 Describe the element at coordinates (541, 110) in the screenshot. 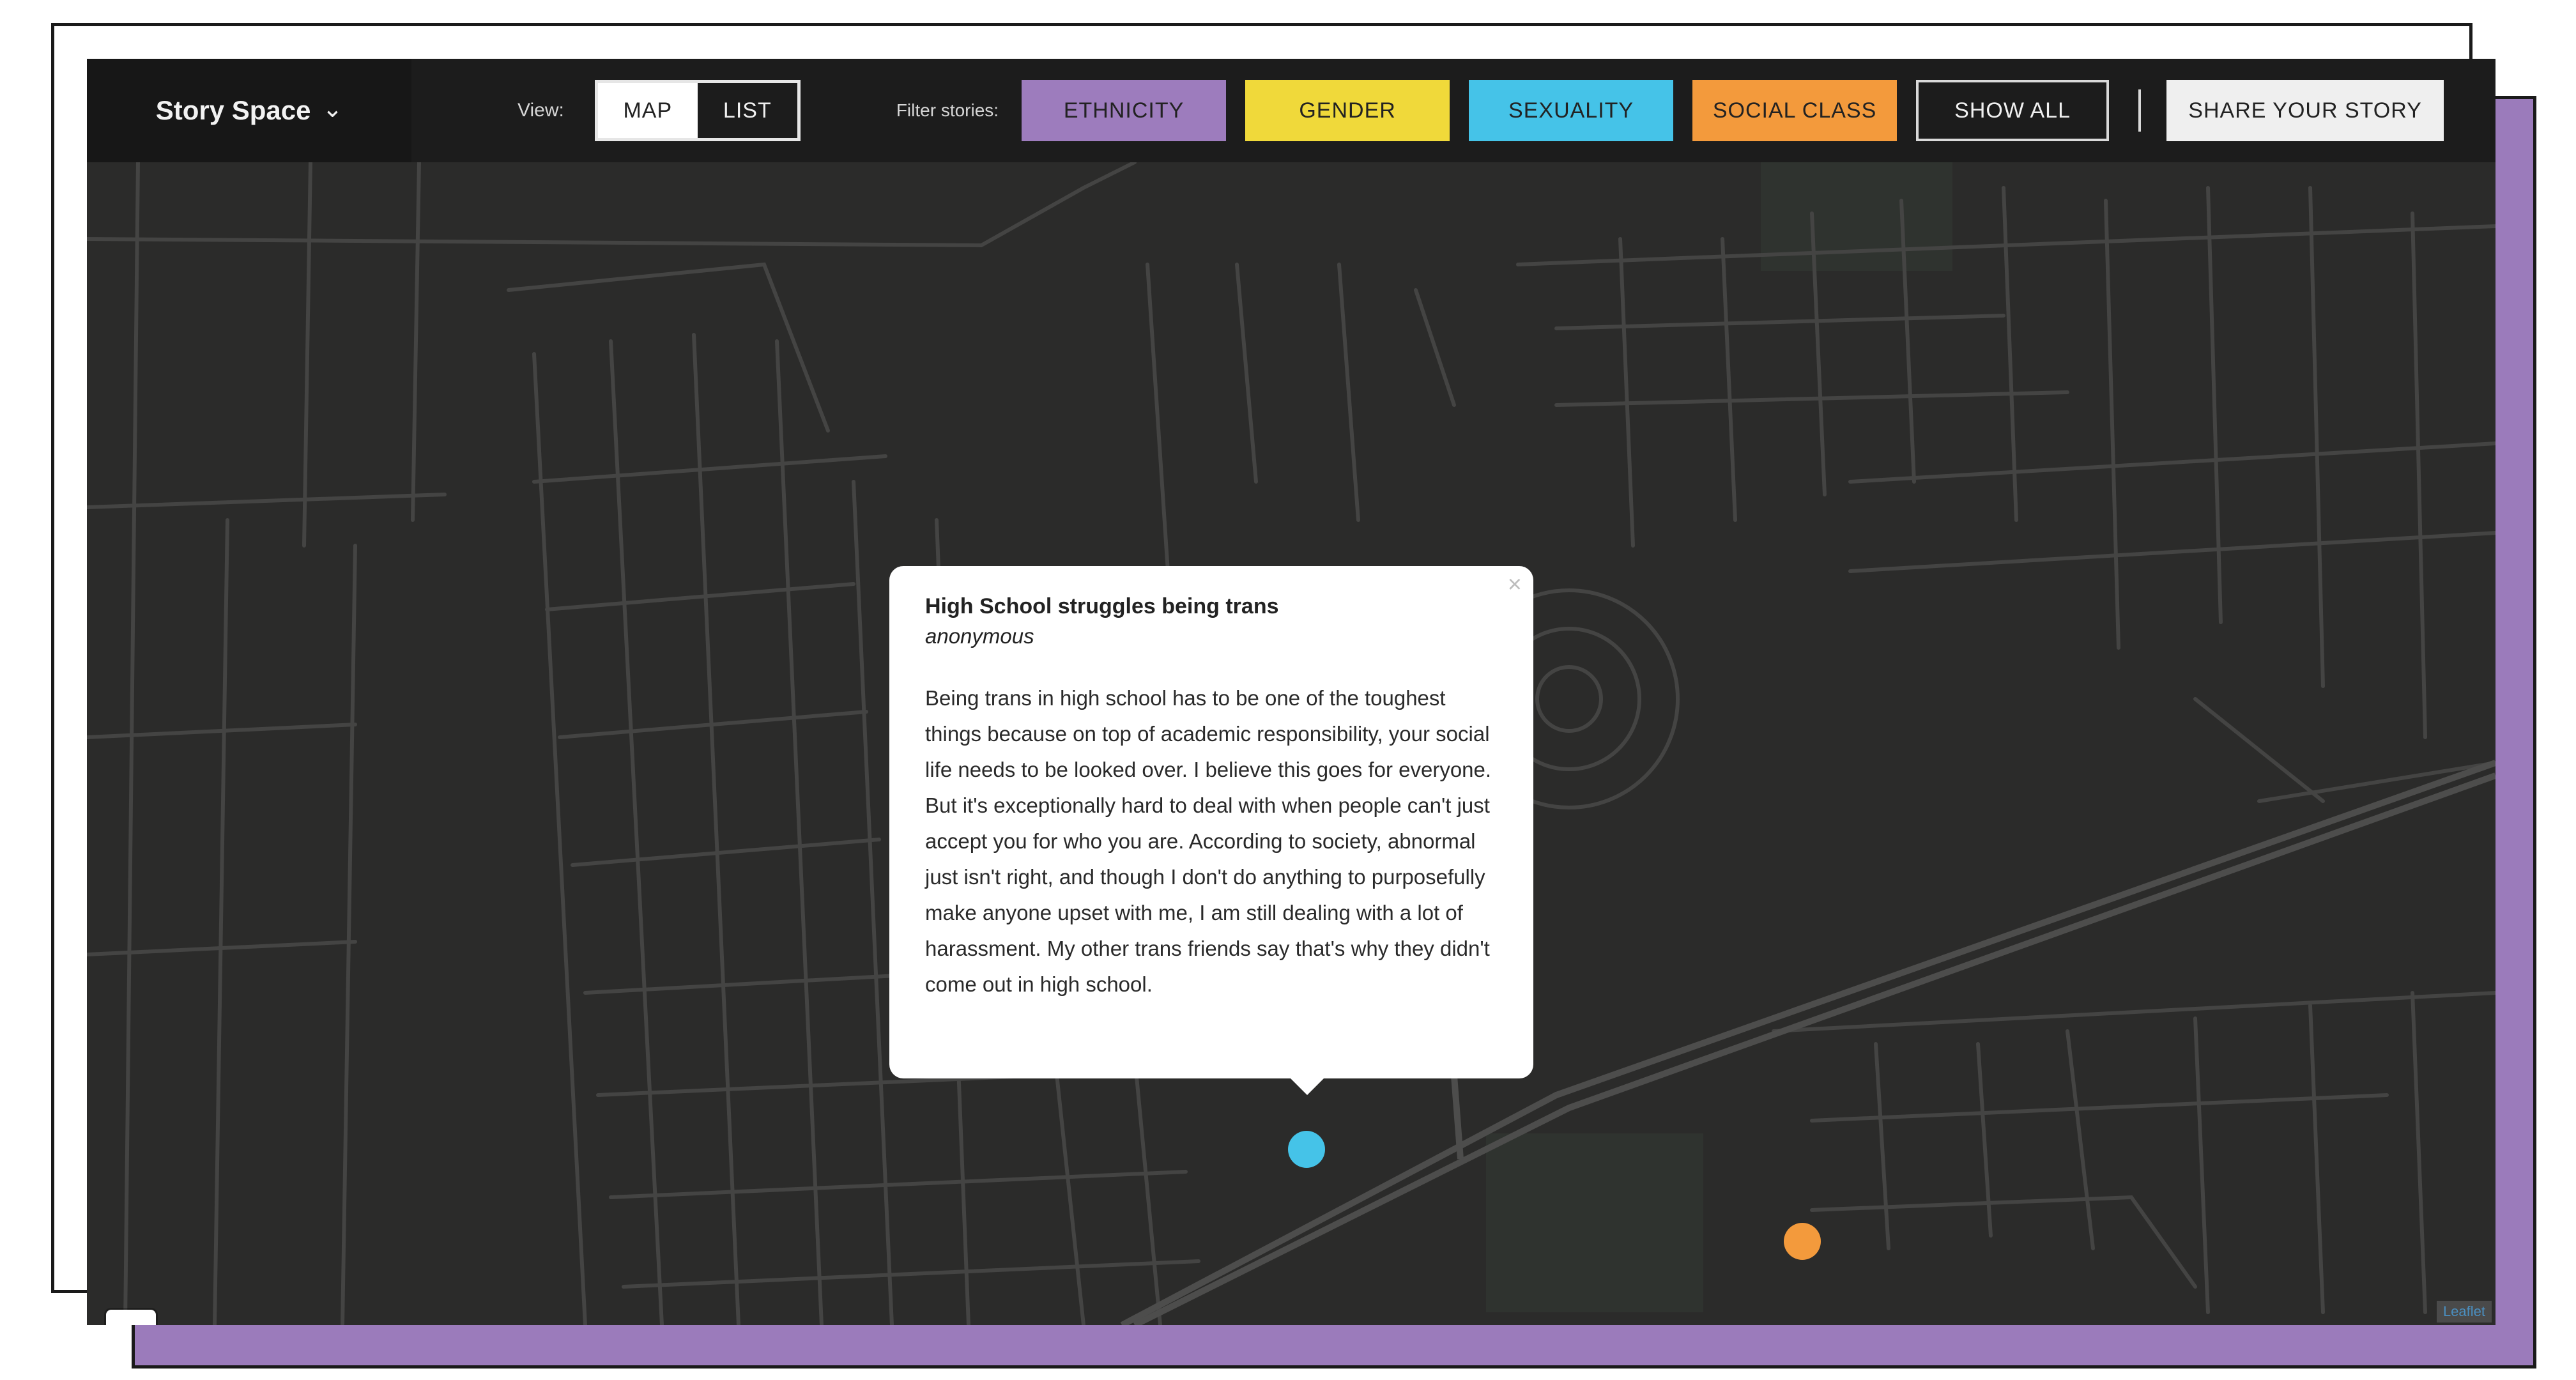

I see `view-label: View:` at that location.